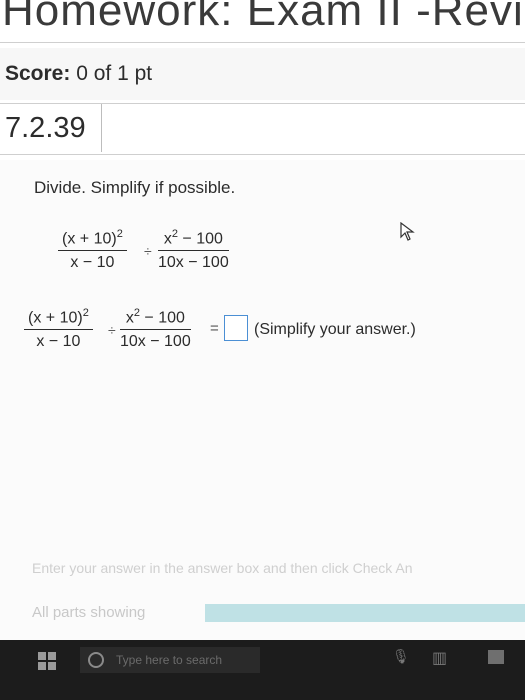 The width and height of the screenshot is (525, 700). What do you see at coordinates (170, 660) in the screenshot?
I see `taskbar-search-input: Type here to search` at bounding box center [170, 660].